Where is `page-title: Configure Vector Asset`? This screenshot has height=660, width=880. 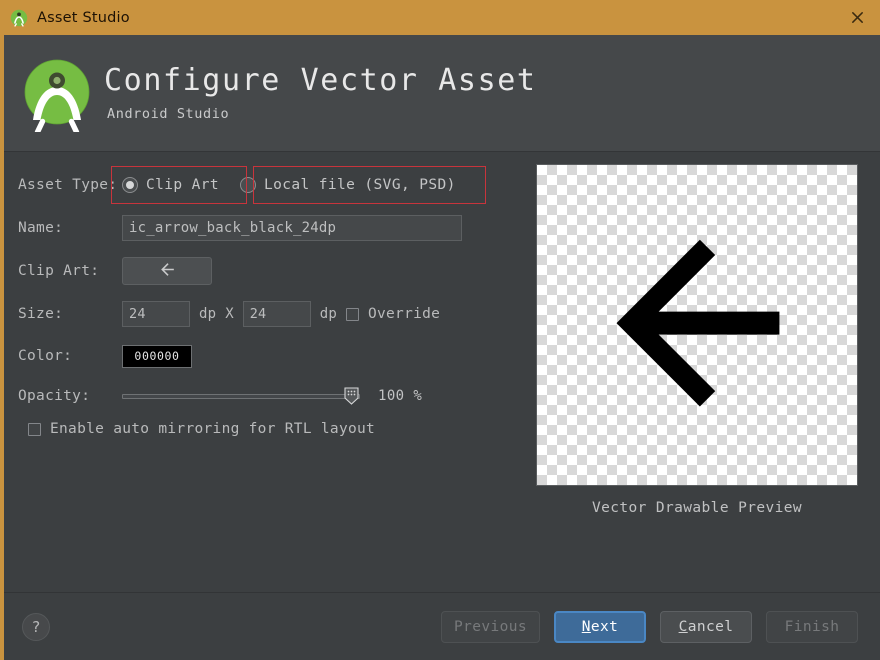 page-title: Configure Vector Asset is located at coordinates (320, 80).